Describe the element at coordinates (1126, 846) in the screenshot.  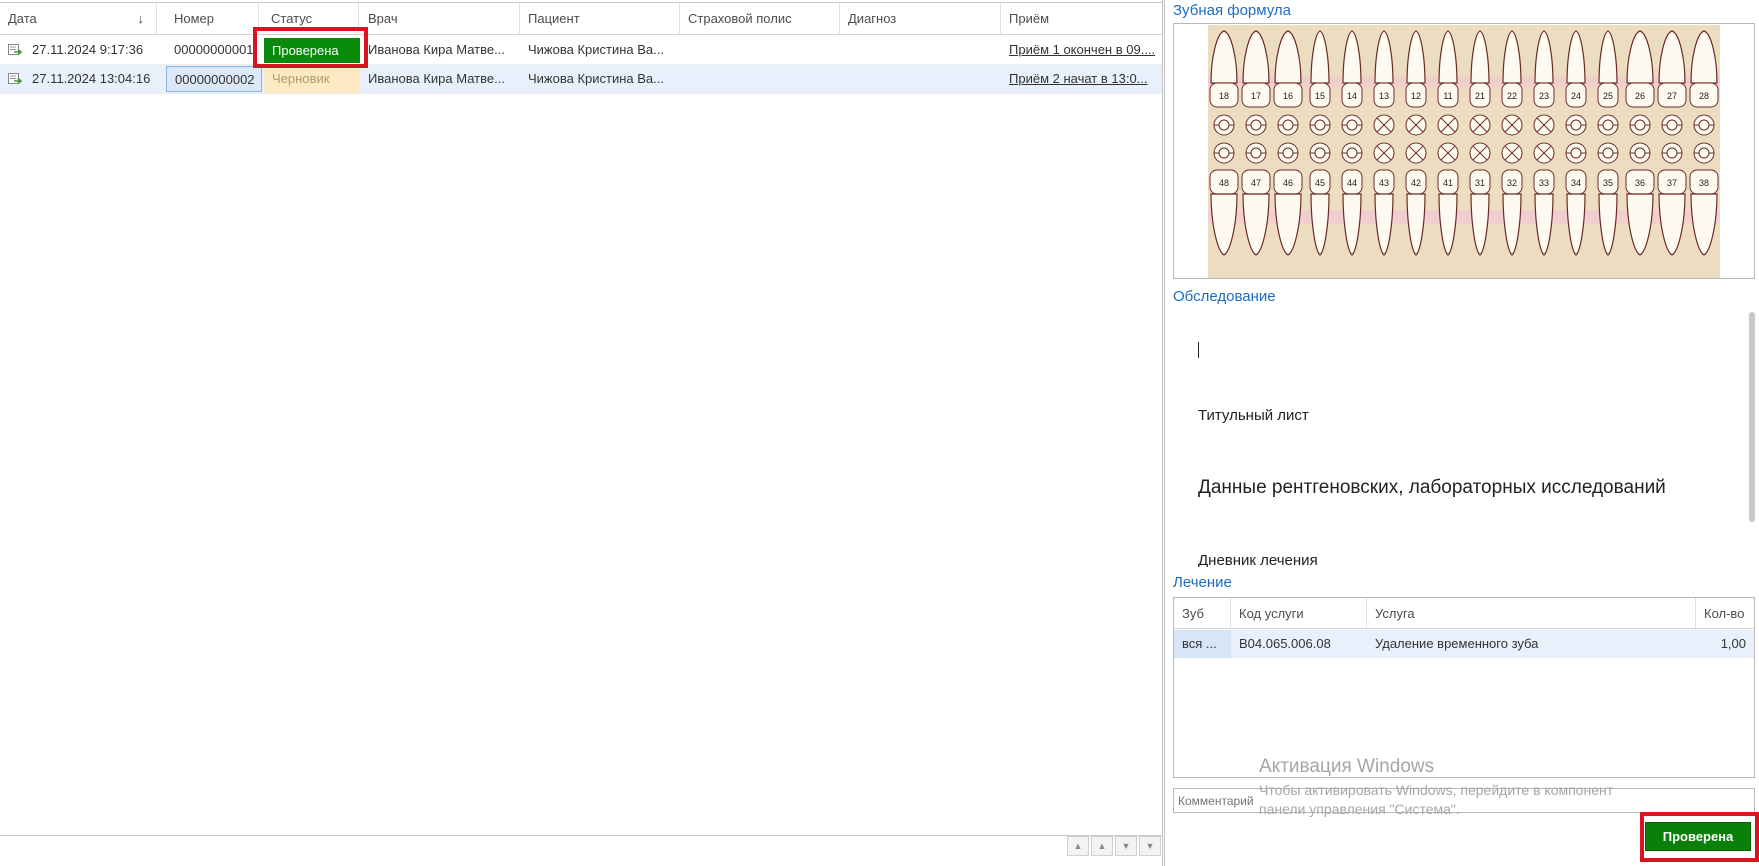
I see `scroll-down-icon: ▼` at that location.